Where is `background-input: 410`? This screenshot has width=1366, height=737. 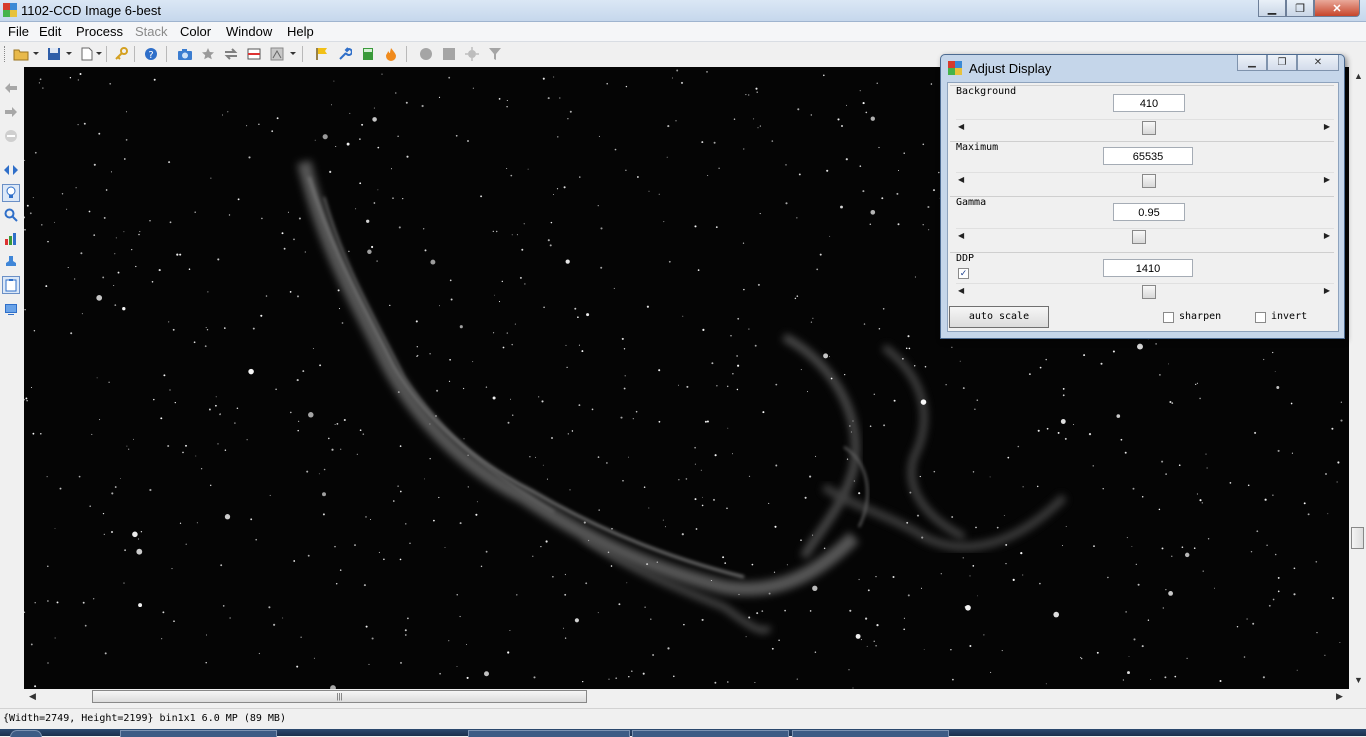
background-input: 410 is located at coordinates (1149, 103).